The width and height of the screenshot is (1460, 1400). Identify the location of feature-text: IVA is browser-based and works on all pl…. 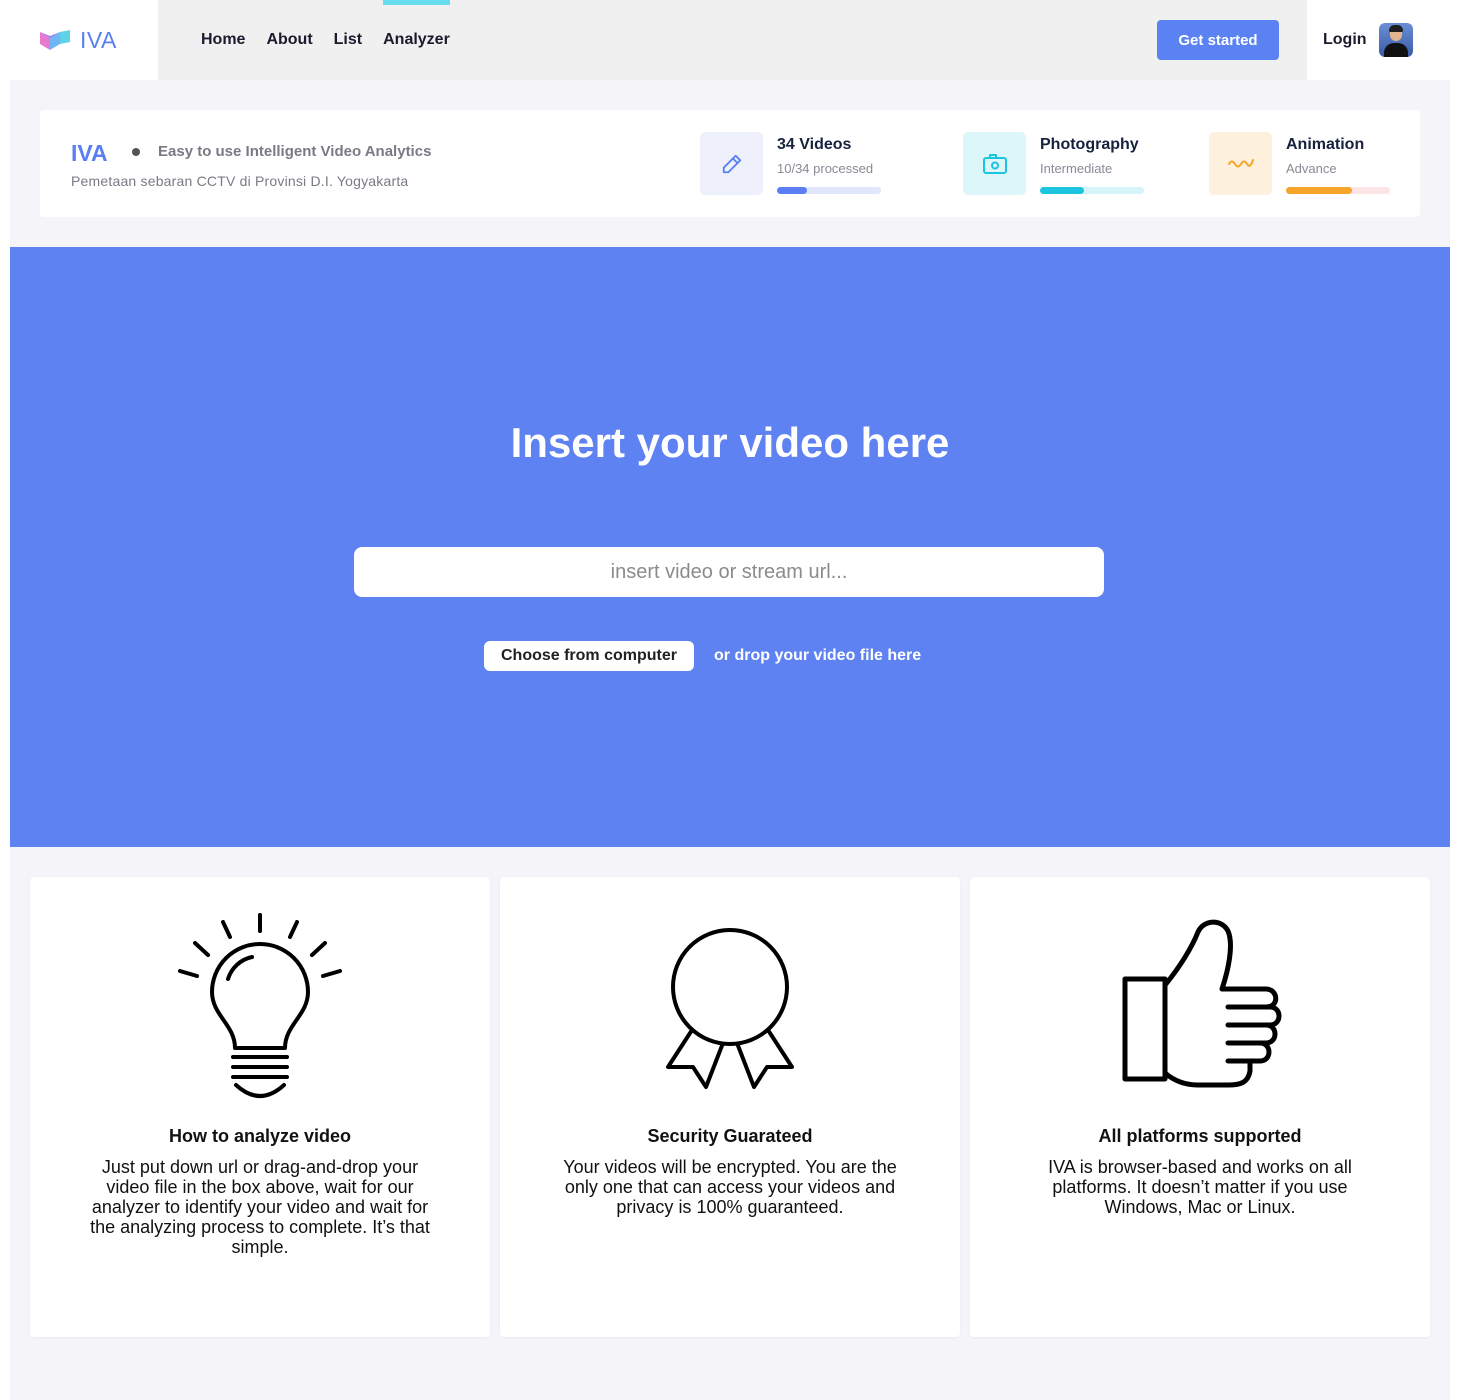
(1200, 1187).